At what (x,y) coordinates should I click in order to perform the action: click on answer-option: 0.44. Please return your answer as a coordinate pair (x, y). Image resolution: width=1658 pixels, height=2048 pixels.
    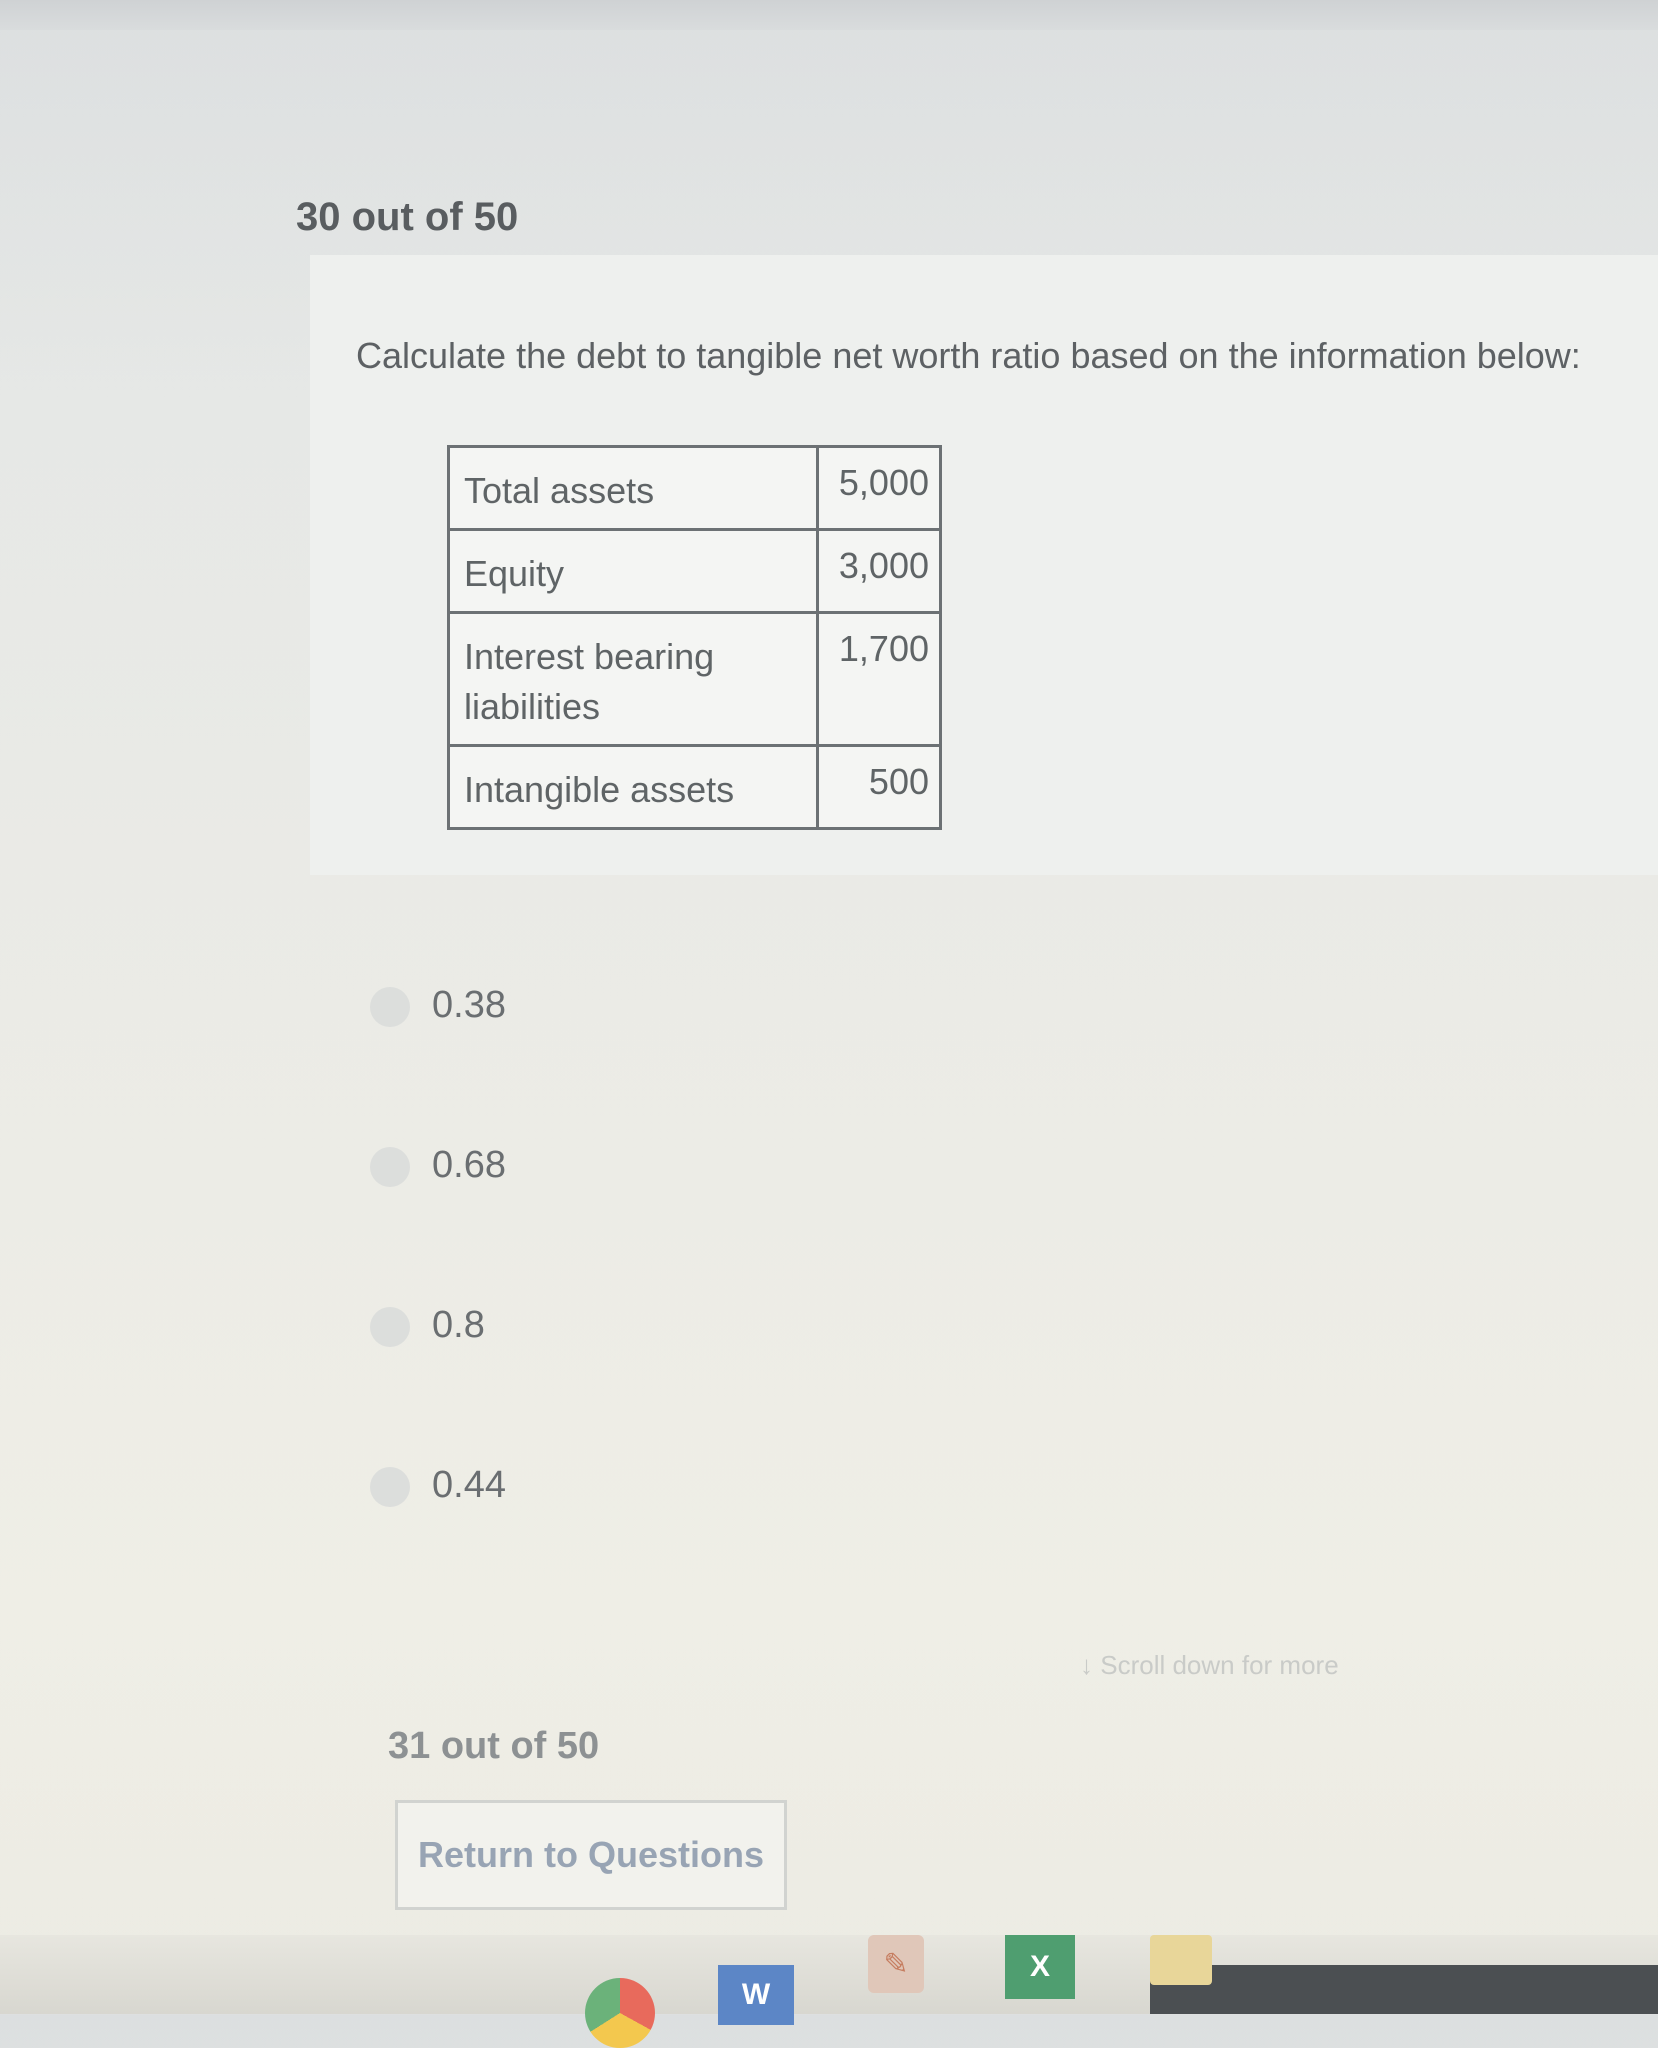
    Looking at the image, I should click on (438, 1535).